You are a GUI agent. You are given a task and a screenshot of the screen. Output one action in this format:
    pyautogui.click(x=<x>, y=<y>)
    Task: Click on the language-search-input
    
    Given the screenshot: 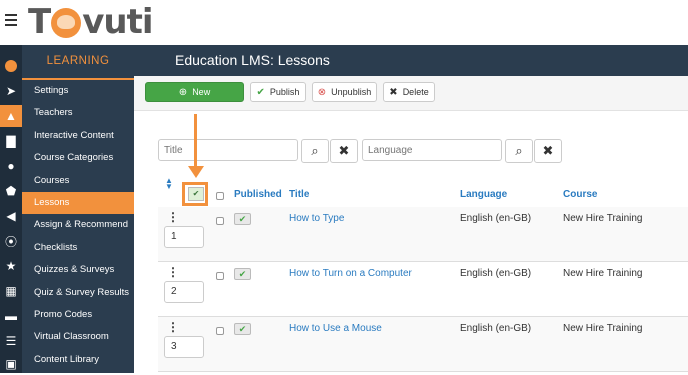 What is the action you would take?
    pyautogui.click(x=432, y=150)
    